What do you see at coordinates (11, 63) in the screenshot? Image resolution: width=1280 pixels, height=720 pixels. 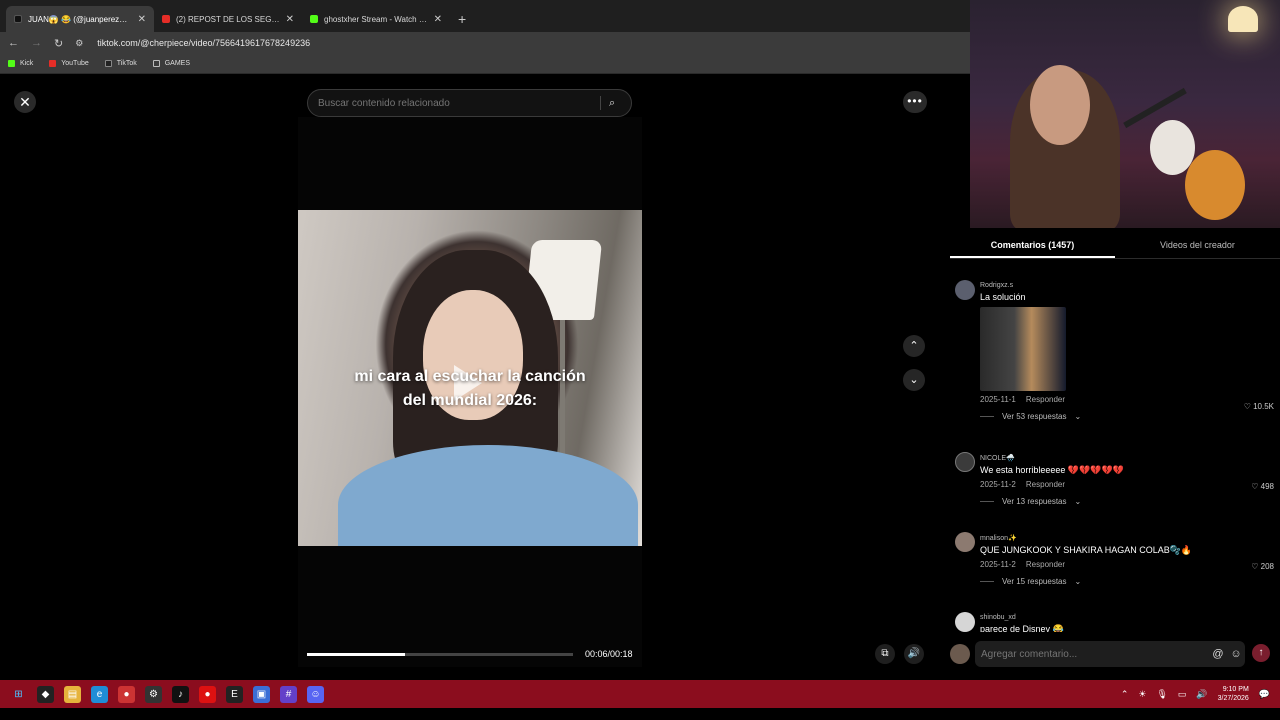 I see `kick-icon` at bounding box center [11, 63].